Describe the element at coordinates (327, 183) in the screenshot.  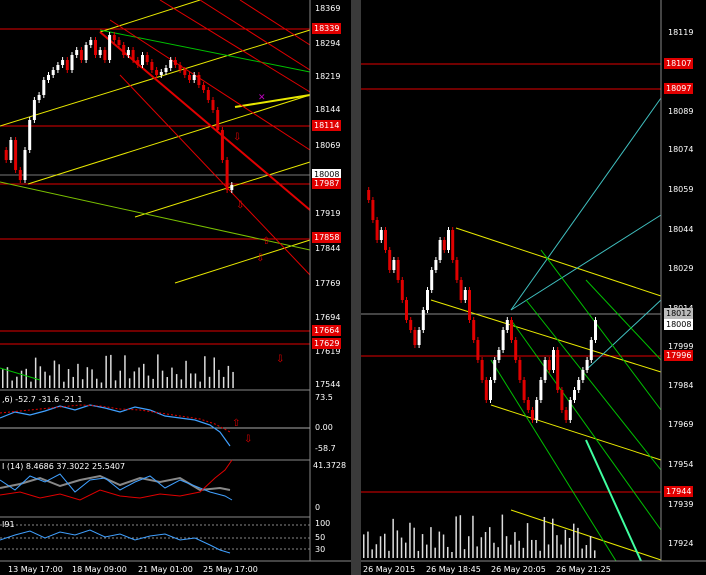
I see `price-level-tag: 17987` at that location.